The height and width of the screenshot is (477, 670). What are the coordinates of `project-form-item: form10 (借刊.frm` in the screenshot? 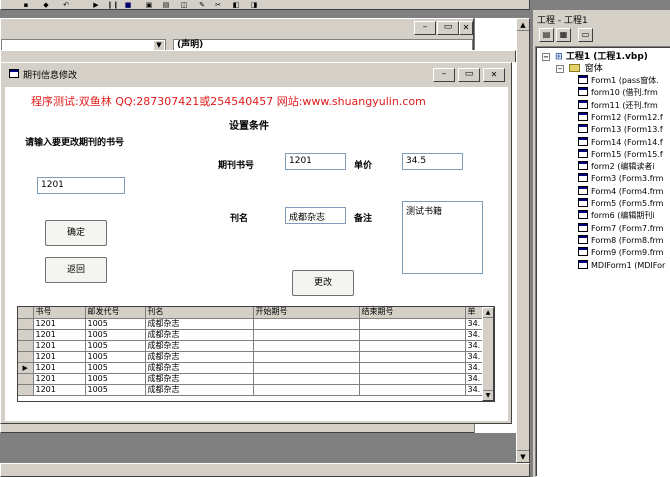 It's located at (618, 93).